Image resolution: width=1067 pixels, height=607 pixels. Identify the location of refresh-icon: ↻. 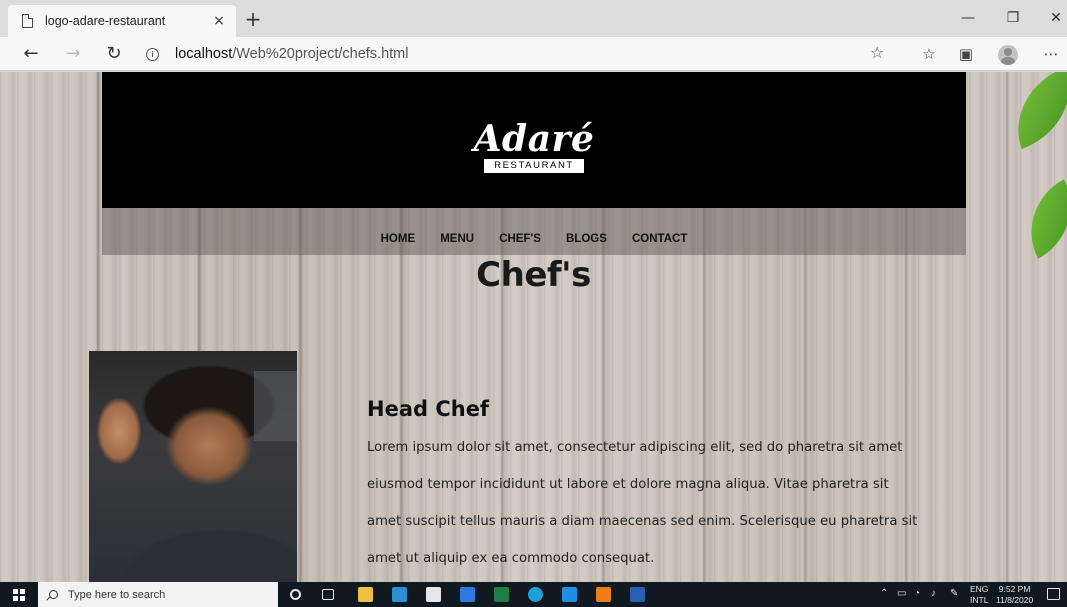
(114, 54).